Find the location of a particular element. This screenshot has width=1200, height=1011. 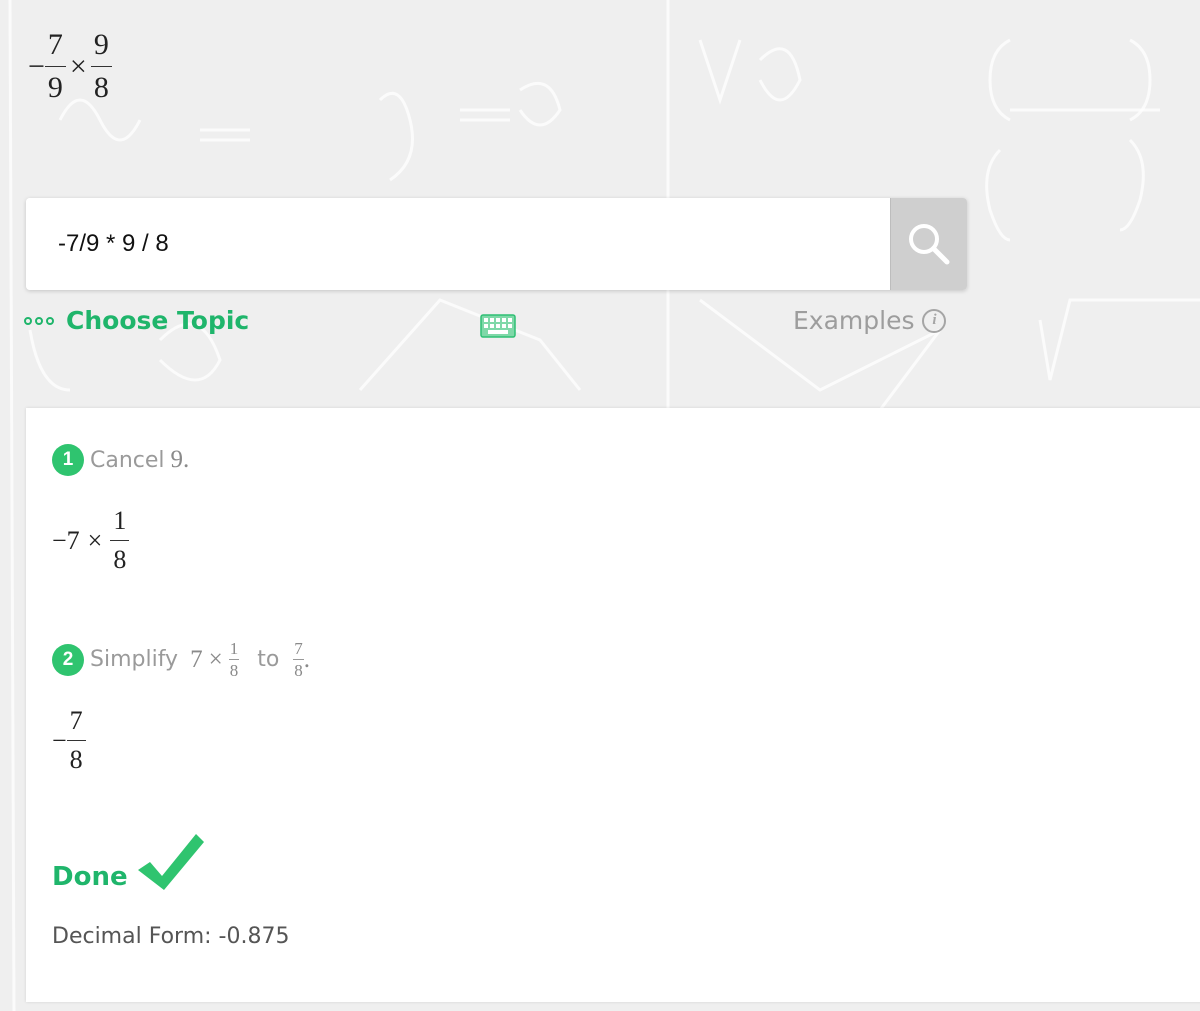

step-1-result: − 7 × 1 8 is located at coordinates (91, 541).